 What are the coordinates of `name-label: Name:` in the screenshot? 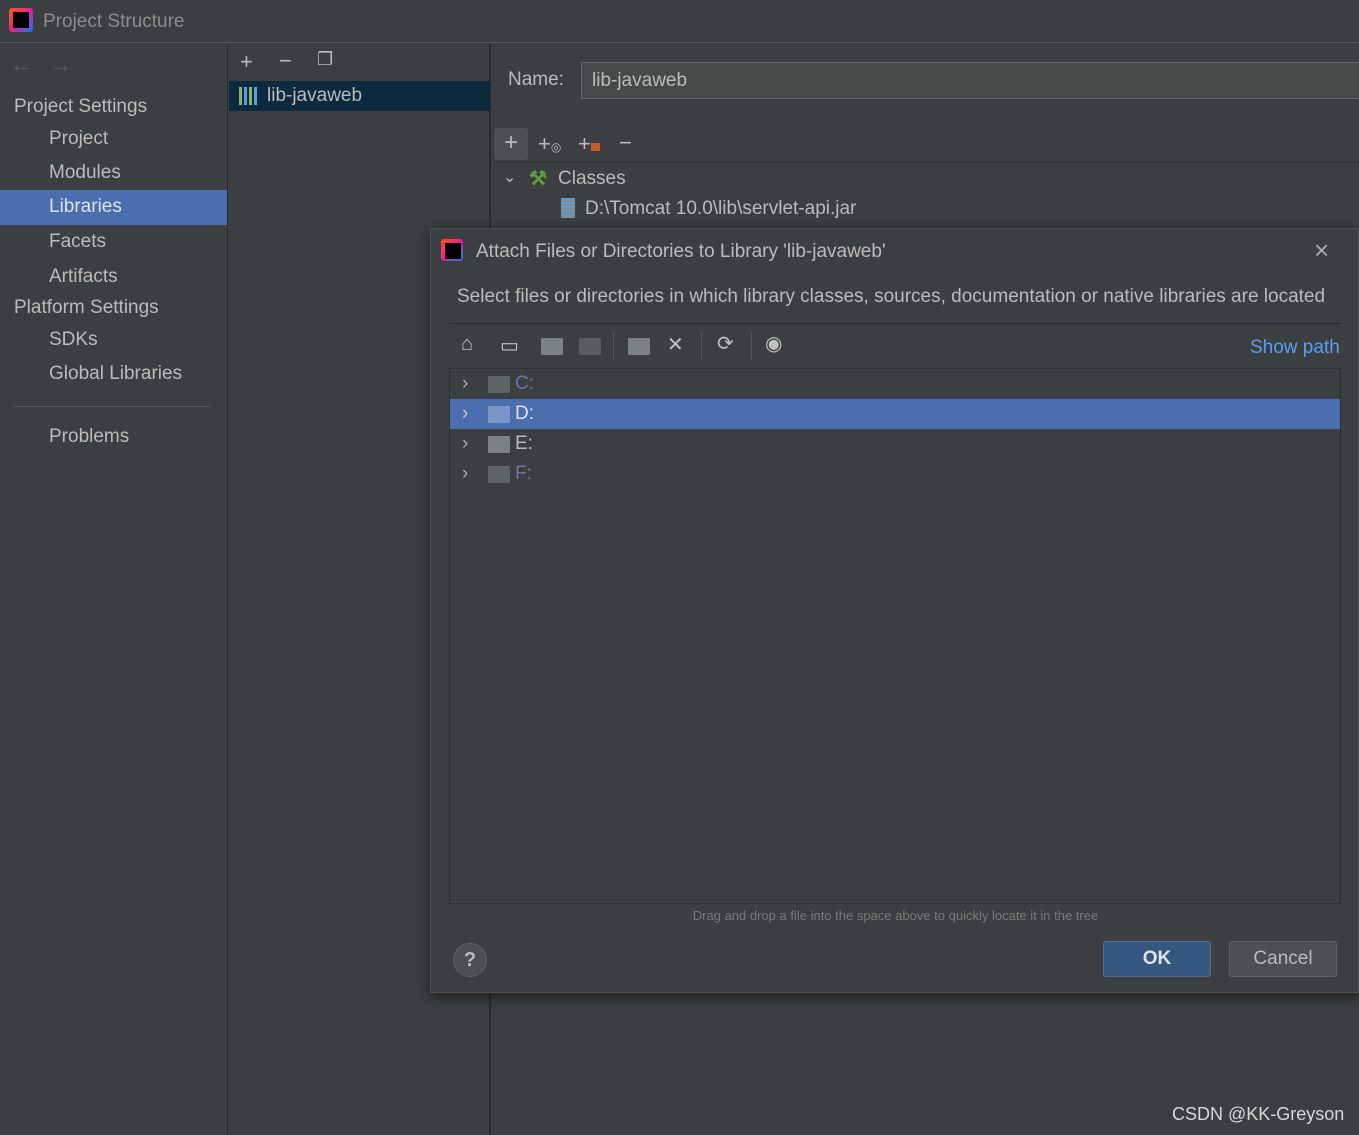 It's located at (536, 79).